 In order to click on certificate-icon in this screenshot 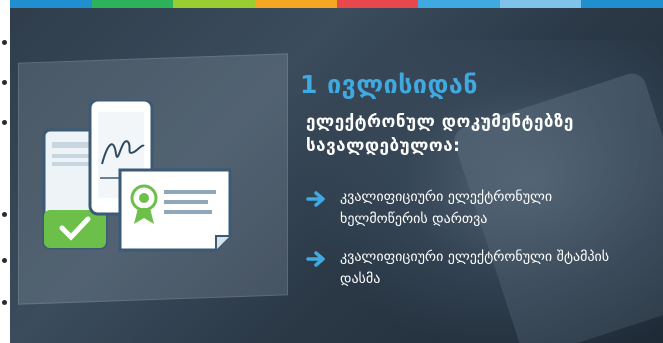, I will do `click(175, 210)`.